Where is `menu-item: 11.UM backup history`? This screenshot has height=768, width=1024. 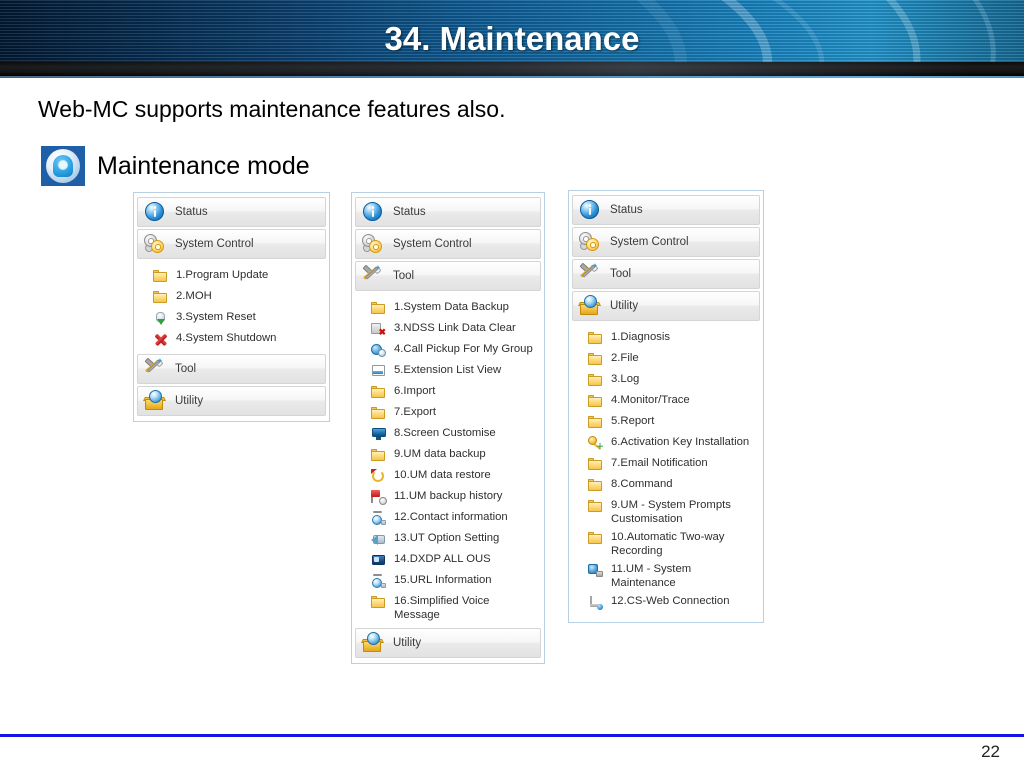 menu-item: 11.UM backup history is located at coordinates (448, 497).